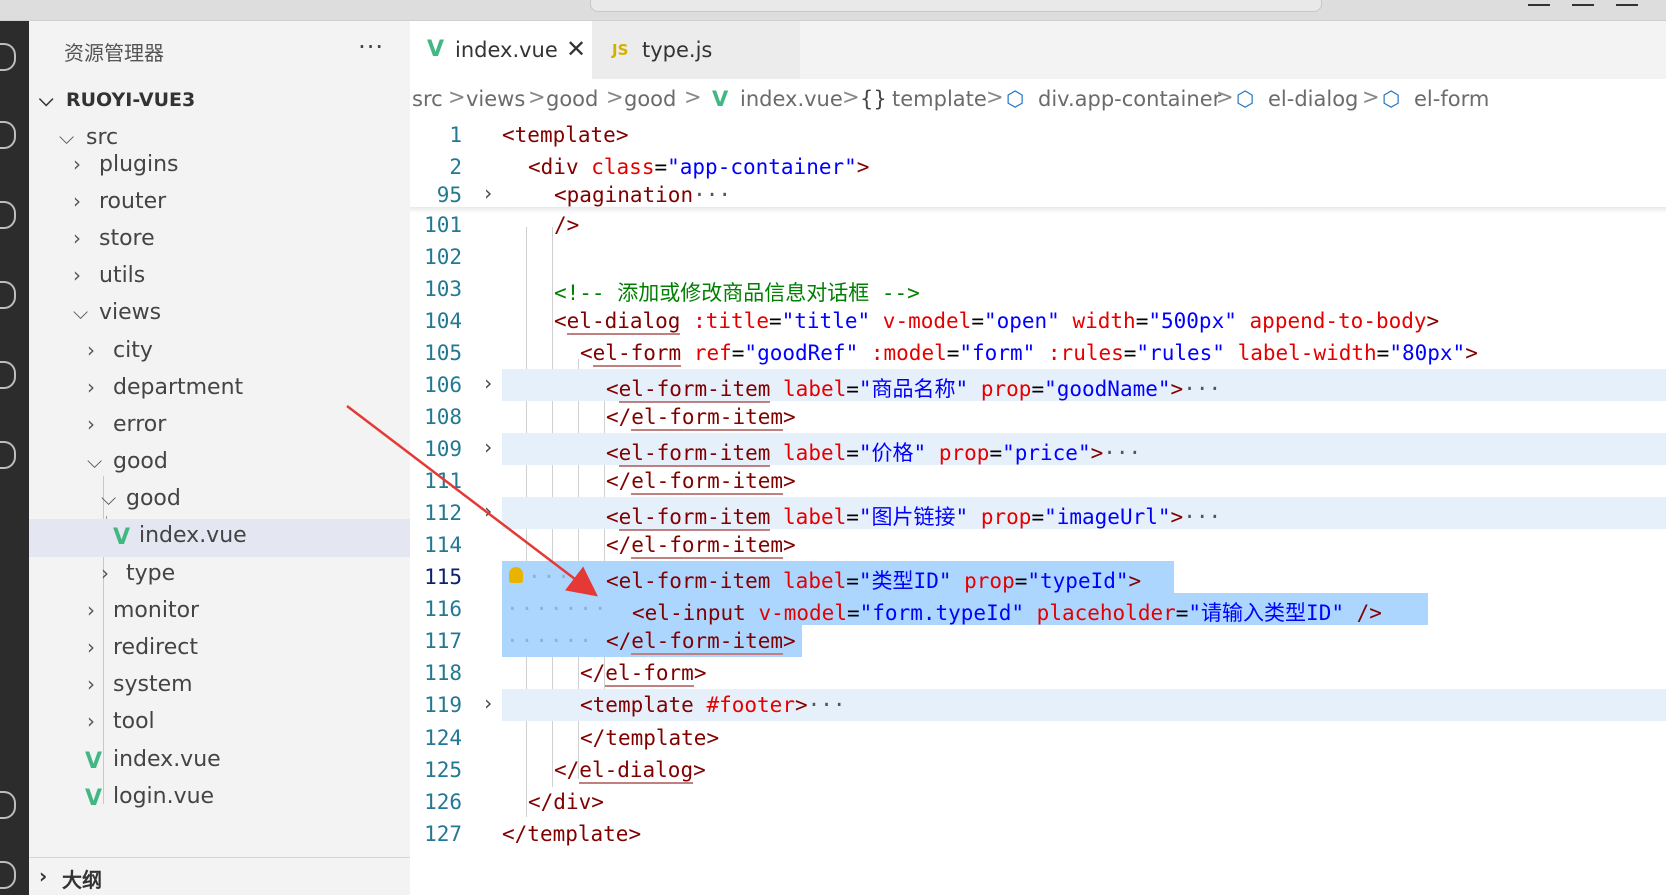  Describe the element at coordinates (1038, 641) in the screenshot. I see `code-line-selected: ······ 117 </el-form-item>` at that location.